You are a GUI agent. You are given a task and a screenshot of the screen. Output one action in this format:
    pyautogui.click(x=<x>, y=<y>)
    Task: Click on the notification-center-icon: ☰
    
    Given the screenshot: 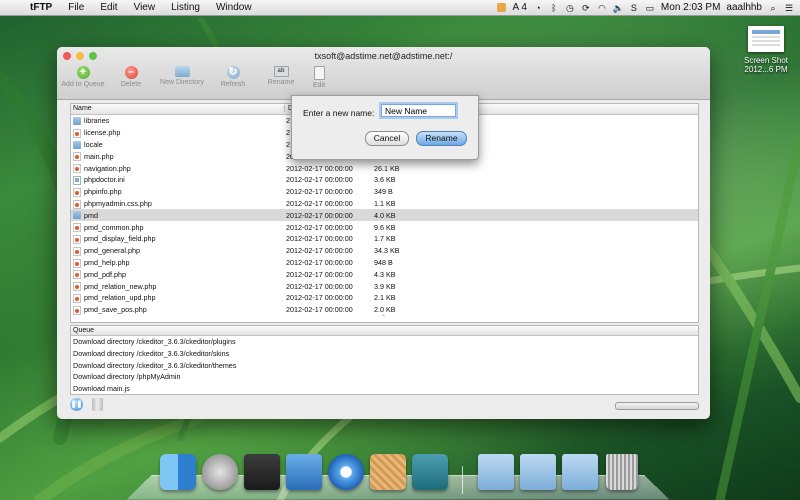 What is the action you would take?
    pyautogui.click(x=789, y=8)
    